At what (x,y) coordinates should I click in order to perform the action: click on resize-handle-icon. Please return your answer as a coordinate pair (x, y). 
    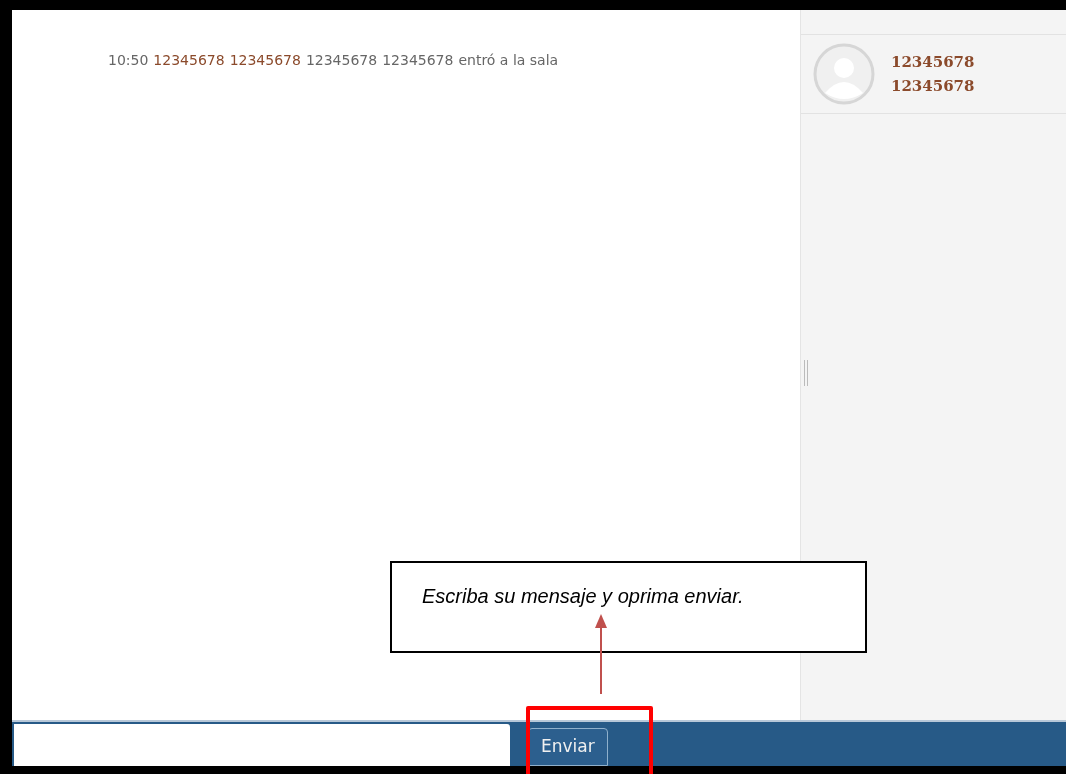
    Looking at the image, I should click on (806, 373).